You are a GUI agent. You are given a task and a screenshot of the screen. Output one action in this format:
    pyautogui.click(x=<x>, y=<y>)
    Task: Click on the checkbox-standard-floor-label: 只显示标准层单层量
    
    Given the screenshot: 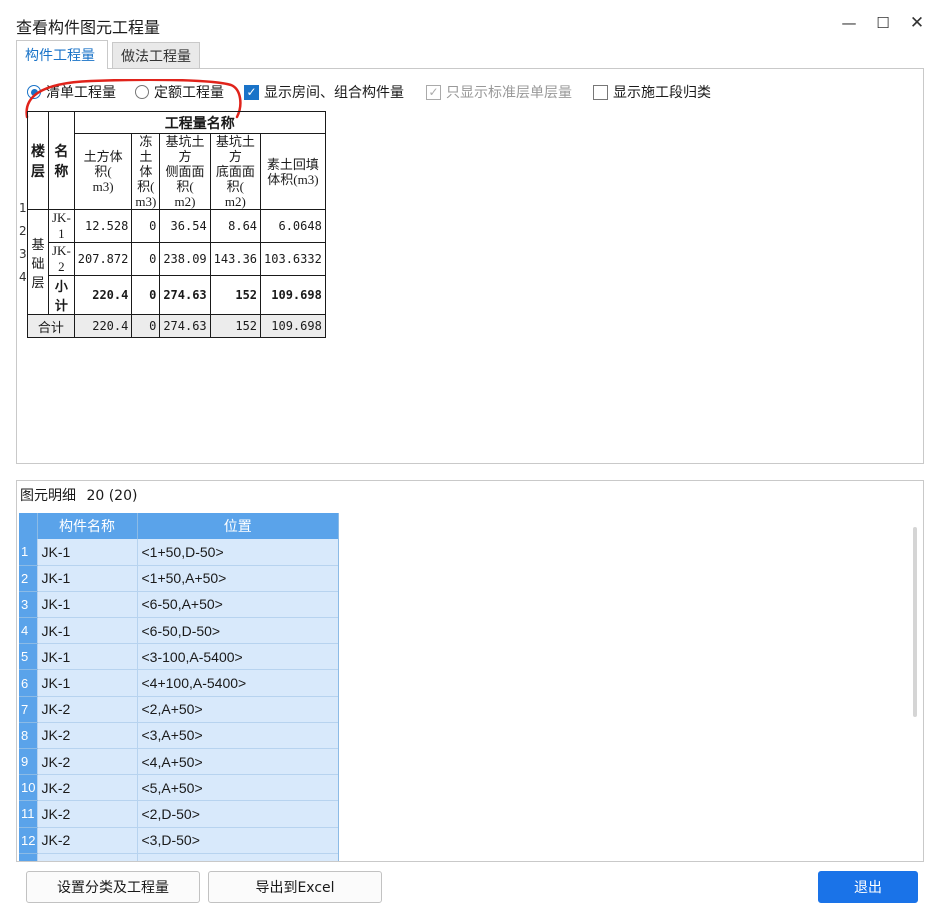 What is the action you would take?
    pyautogui.click(x=509, y=93)
    